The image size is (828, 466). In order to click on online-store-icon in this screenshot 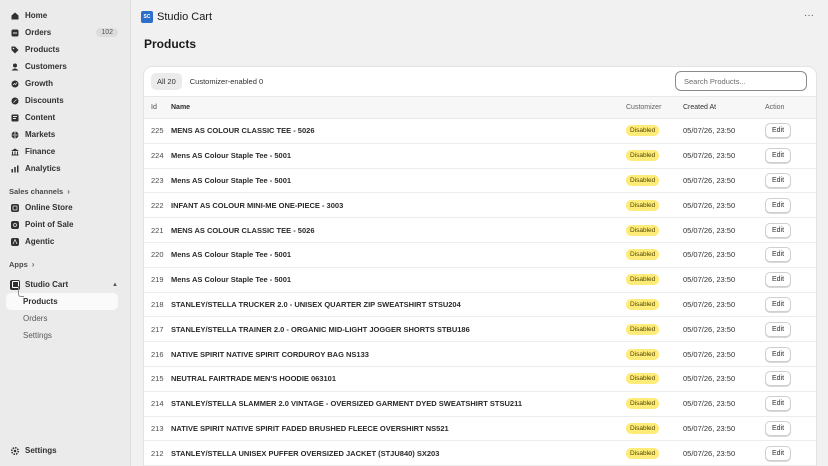, I will do `click(15, 208)`.